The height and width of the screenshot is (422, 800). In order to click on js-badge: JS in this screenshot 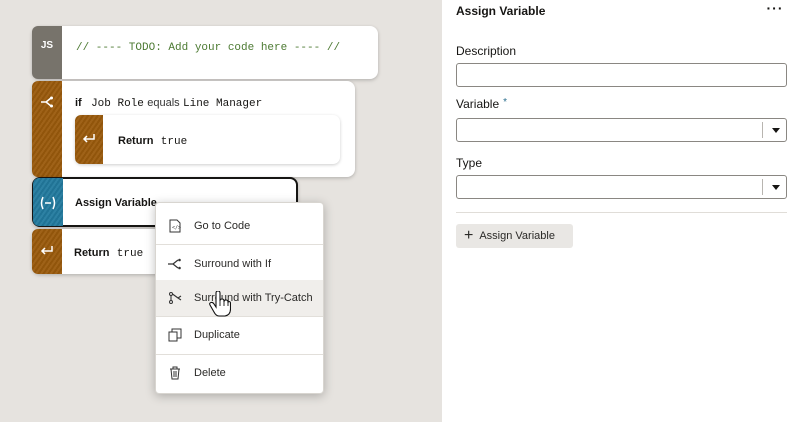, I will do `click(47, 45)`.